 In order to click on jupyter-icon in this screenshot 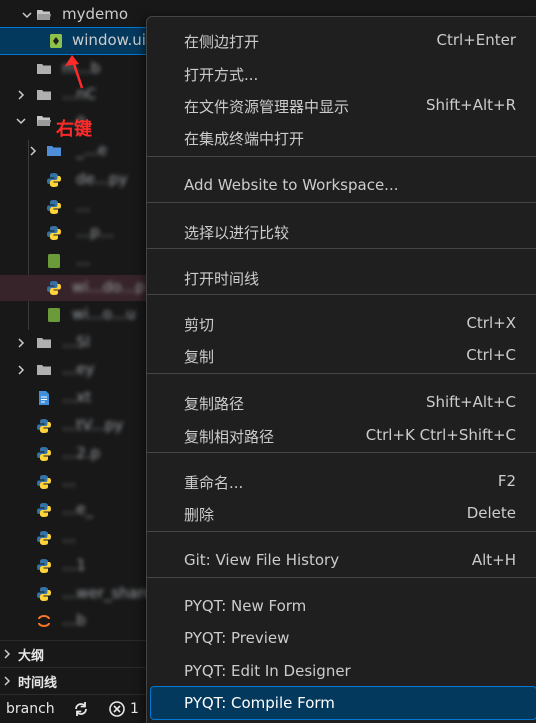, I will do `click(44, 621)`.